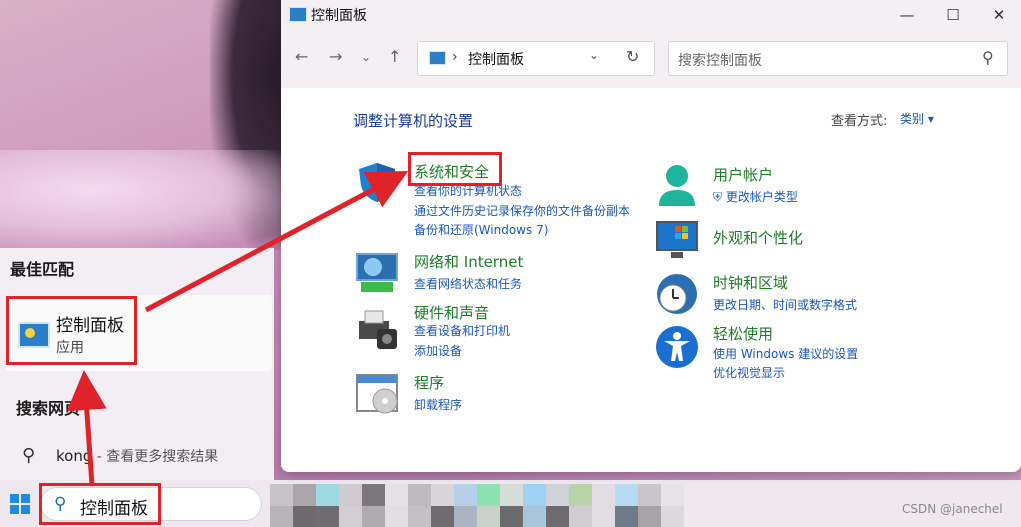 This screenshot has height=527, width=1021. What do you see at coordinates (677, 294) in the screenshot?
I see `clock-icon` at bounding box center [677, 294].